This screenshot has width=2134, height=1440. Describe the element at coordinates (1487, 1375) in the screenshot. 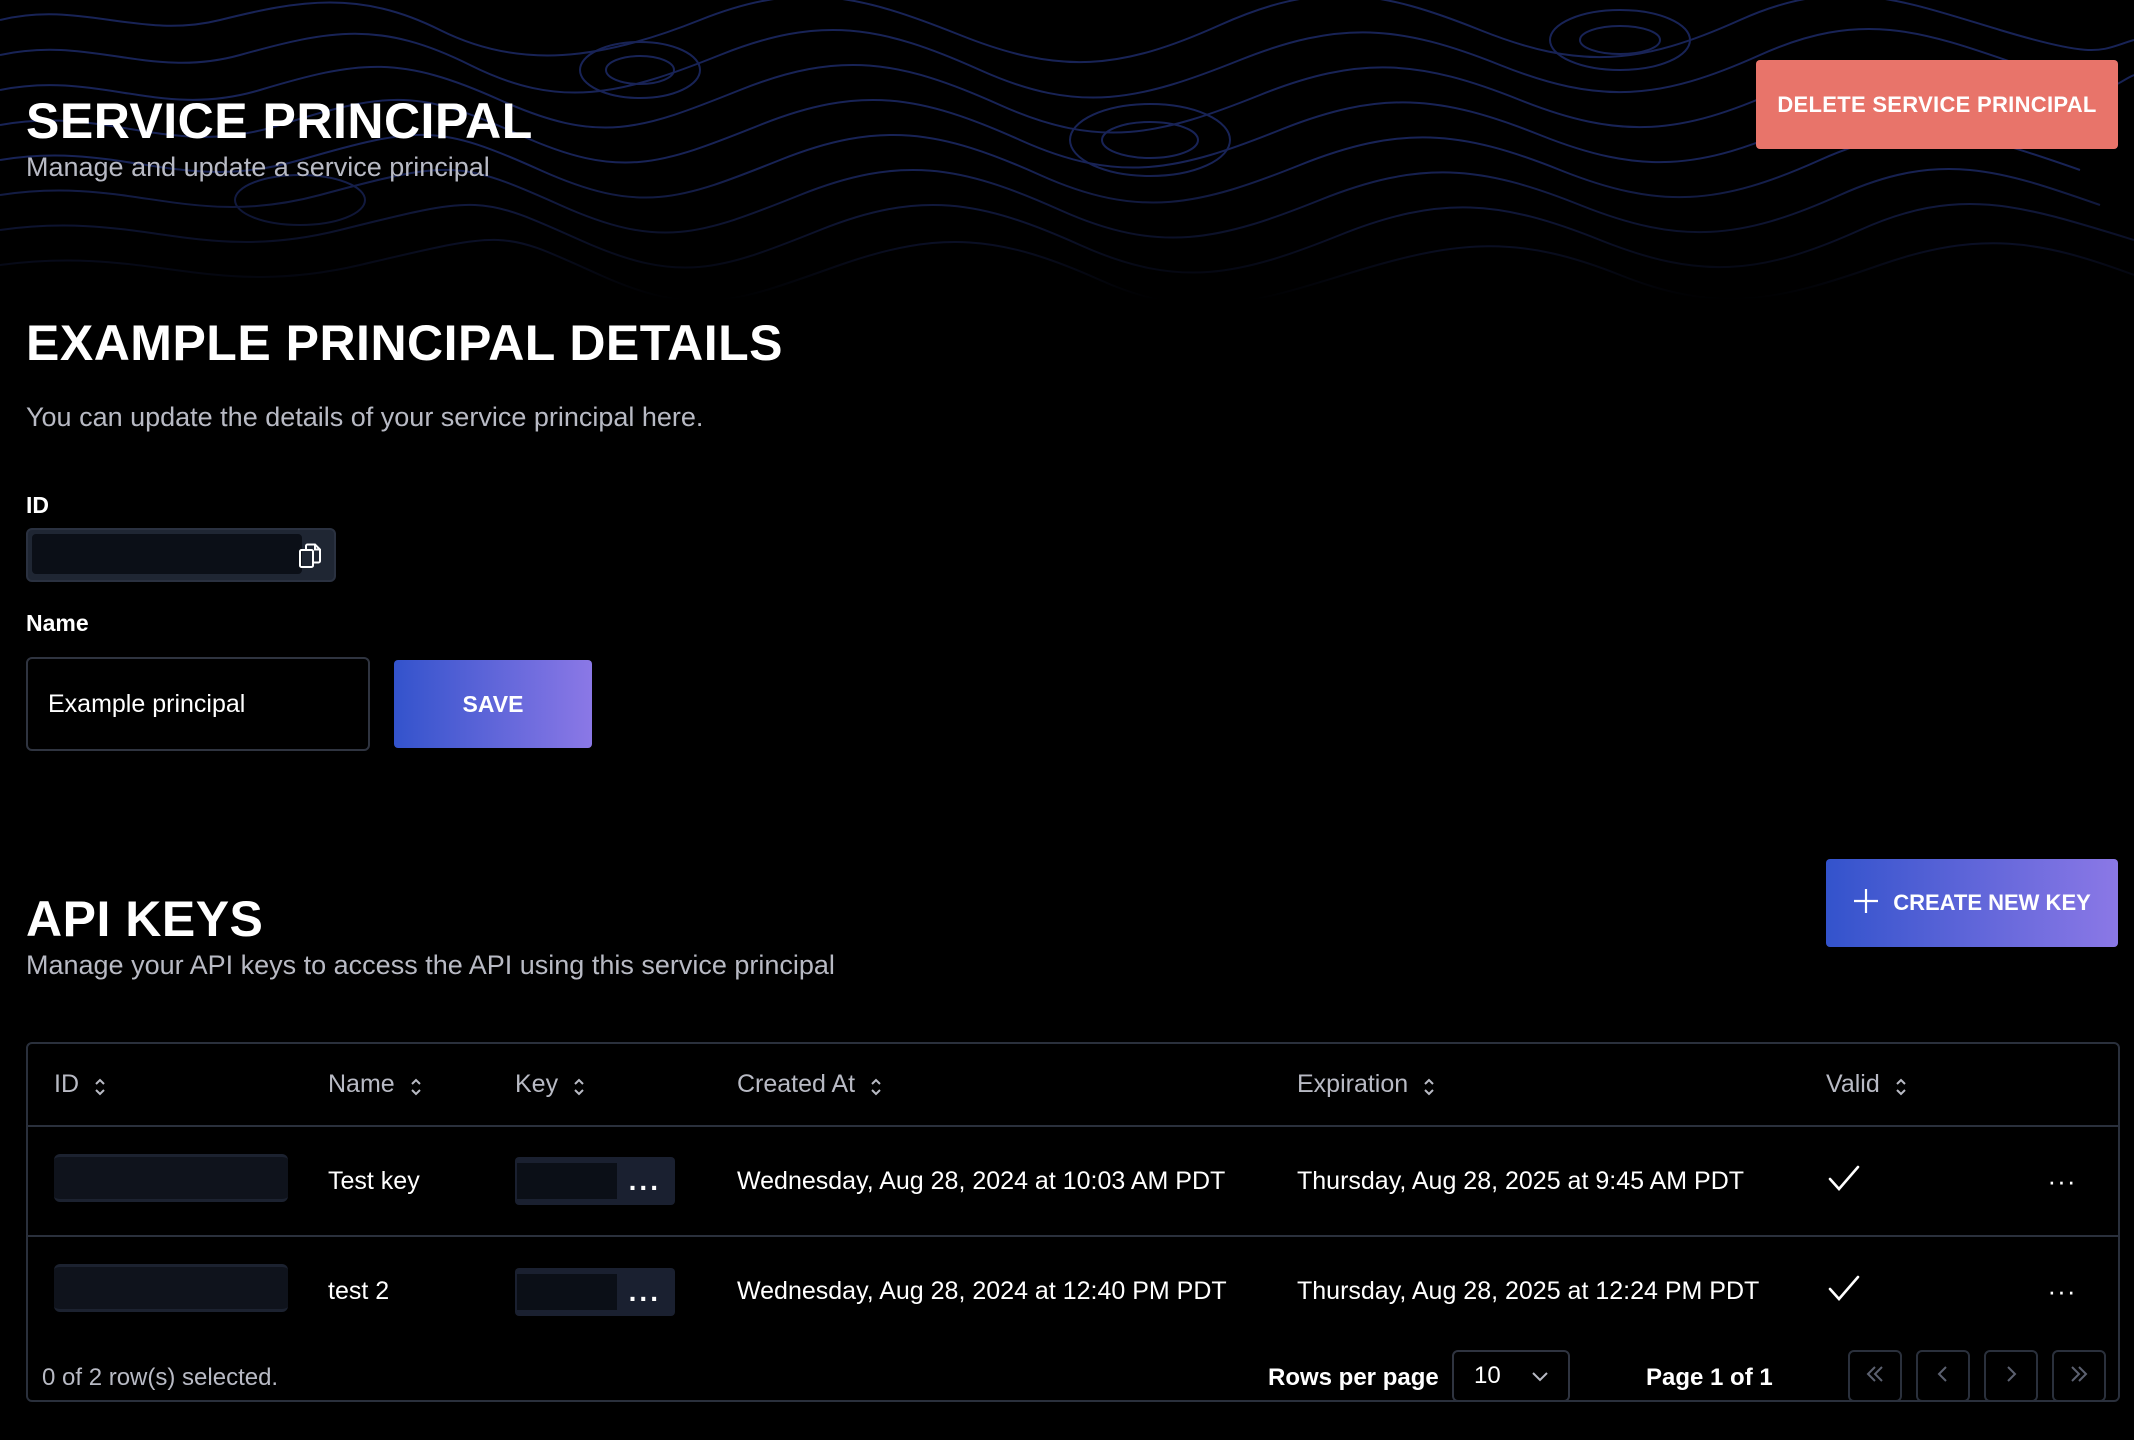

I see `rows-per-page-value: 10` at that location.